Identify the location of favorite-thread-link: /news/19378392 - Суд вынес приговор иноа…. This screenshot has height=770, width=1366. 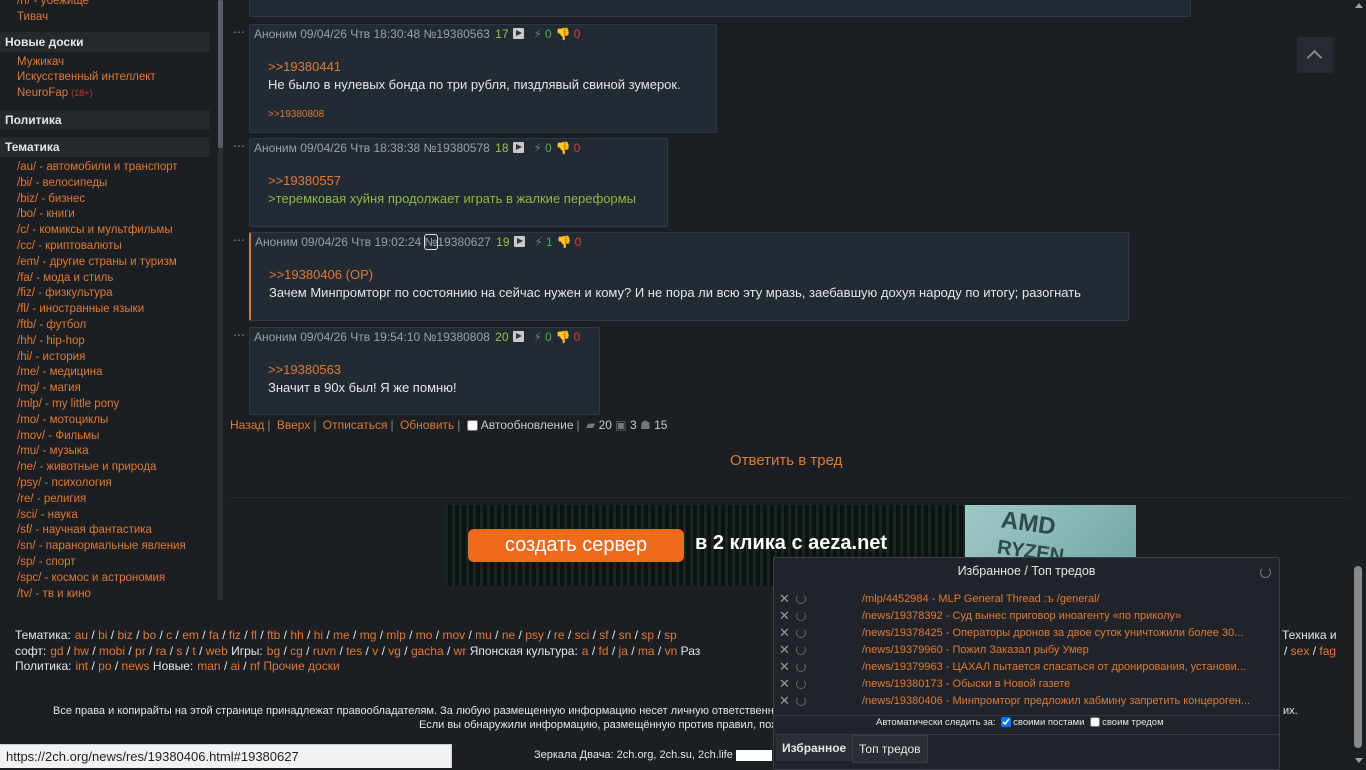
(1021, 616).